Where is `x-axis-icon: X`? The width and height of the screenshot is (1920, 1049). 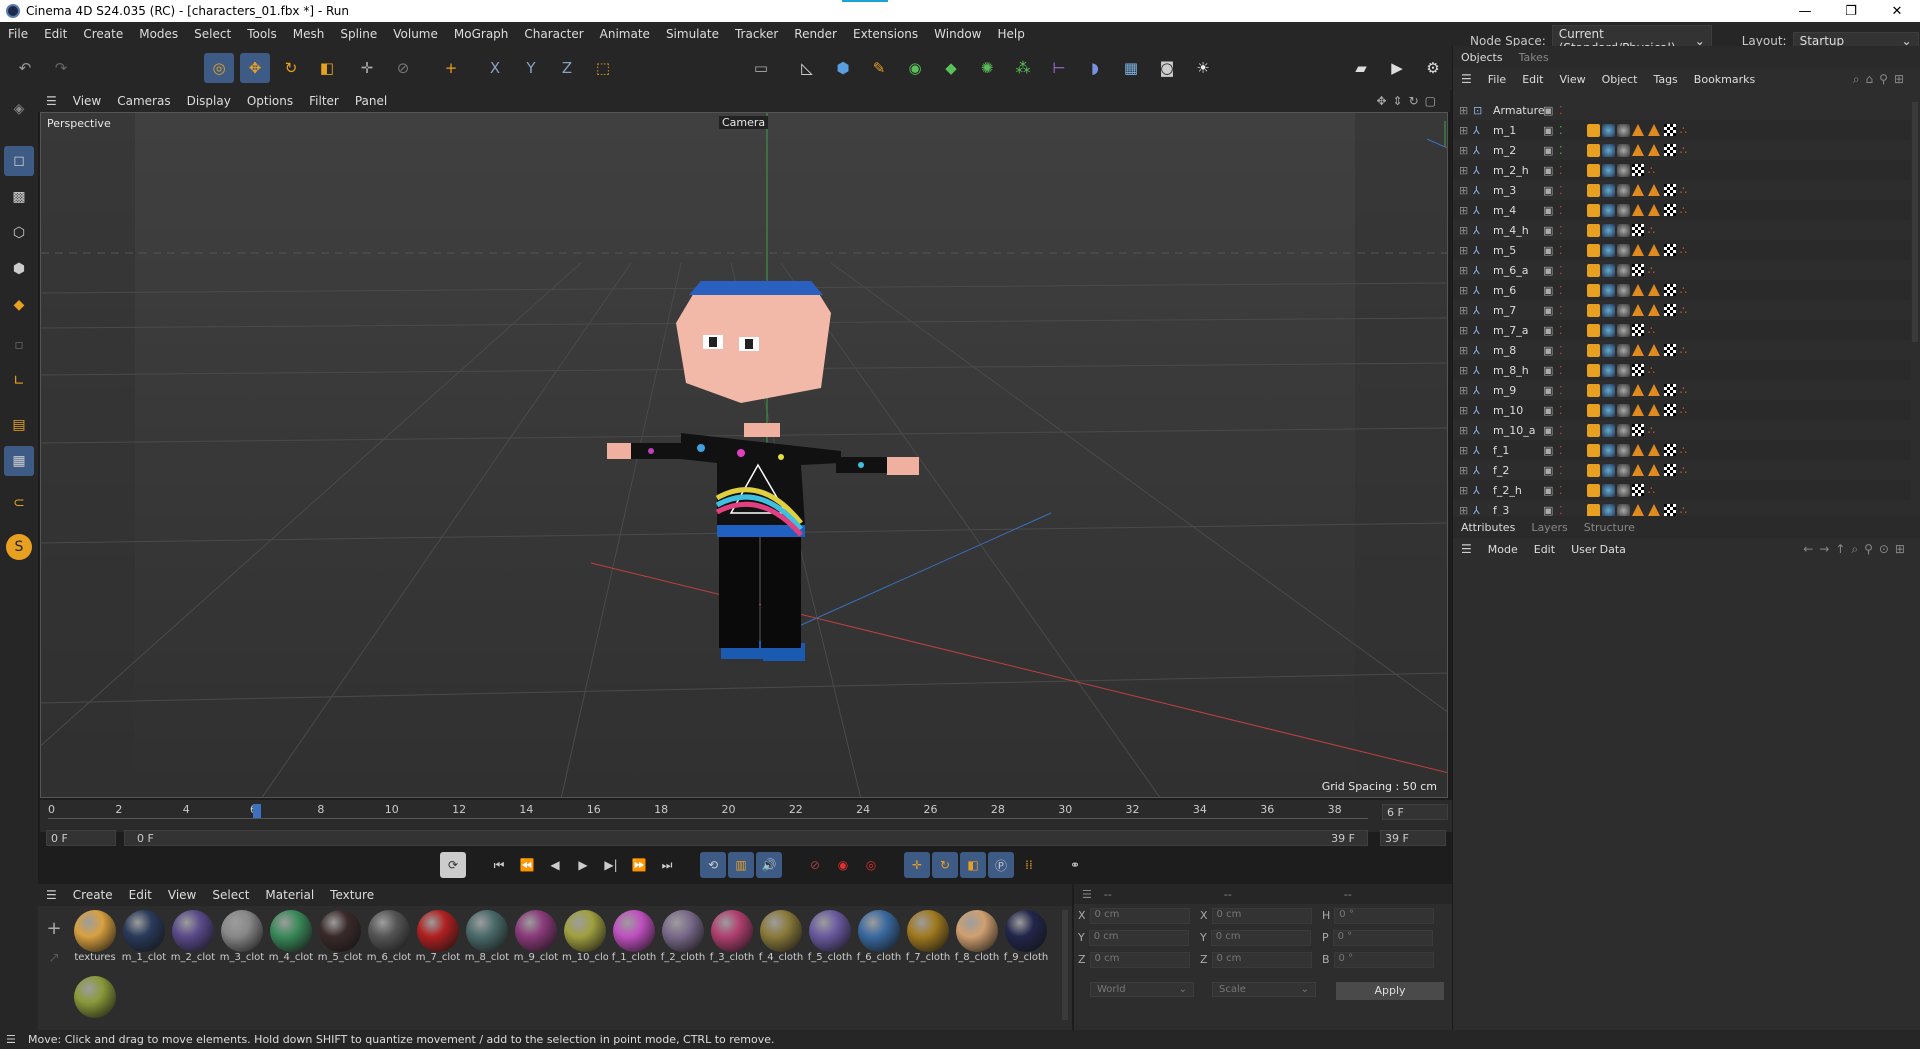 x-axis-icon: X is located at coordinates (495, 68).